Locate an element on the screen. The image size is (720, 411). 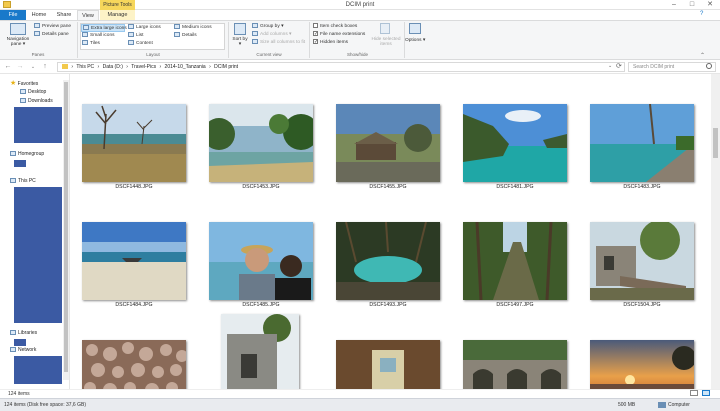
nav-libraries: Libraries is located at coordinates (23, 333).